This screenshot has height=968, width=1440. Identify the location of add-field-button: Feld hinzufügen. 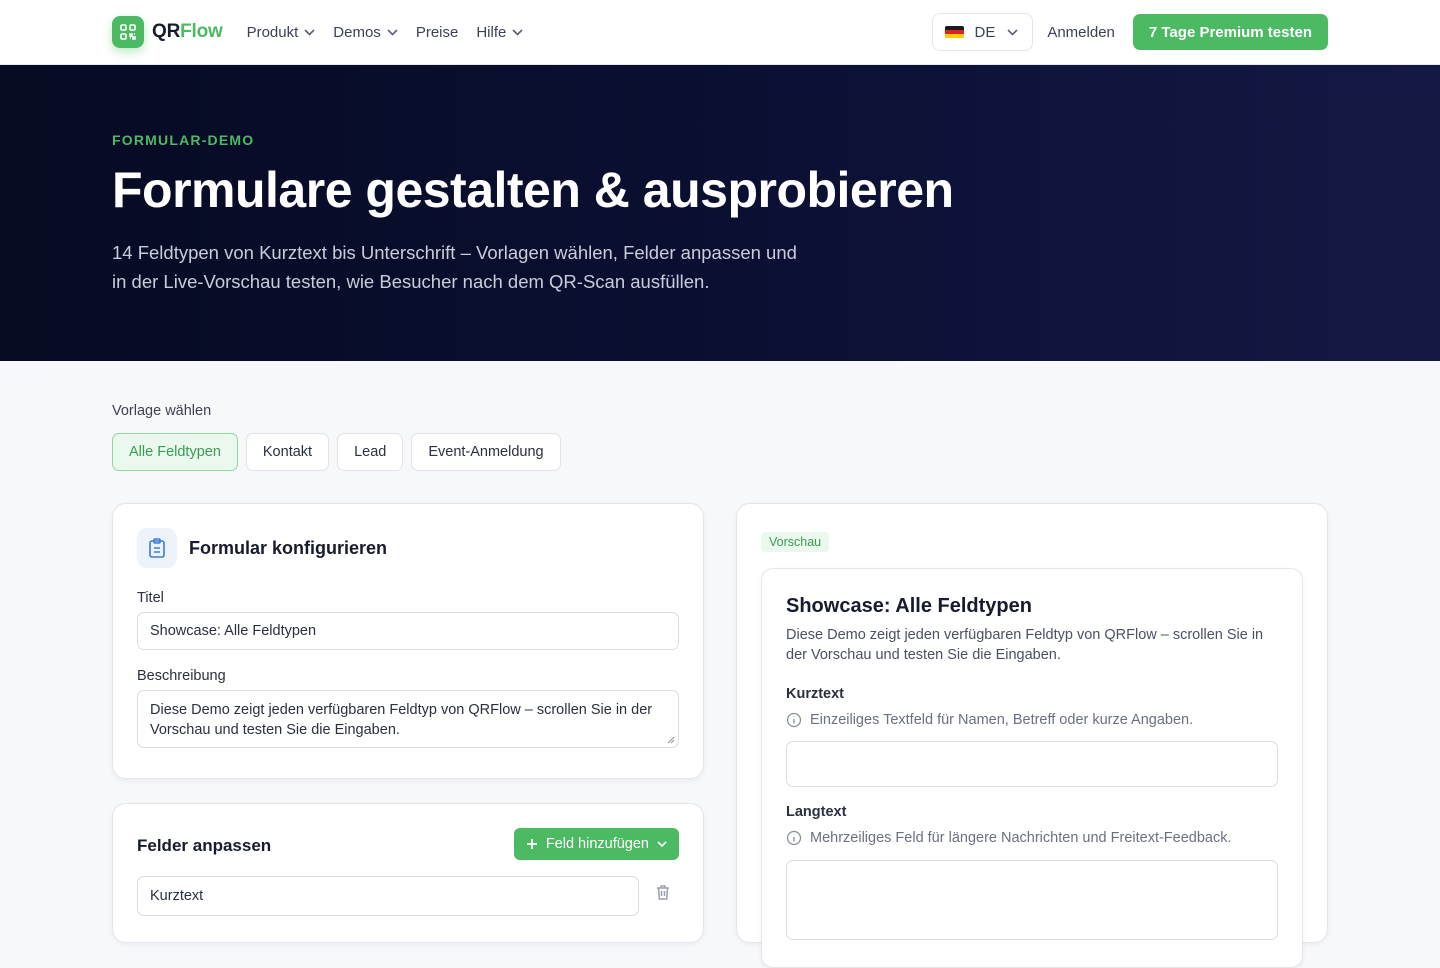
(596, 844).